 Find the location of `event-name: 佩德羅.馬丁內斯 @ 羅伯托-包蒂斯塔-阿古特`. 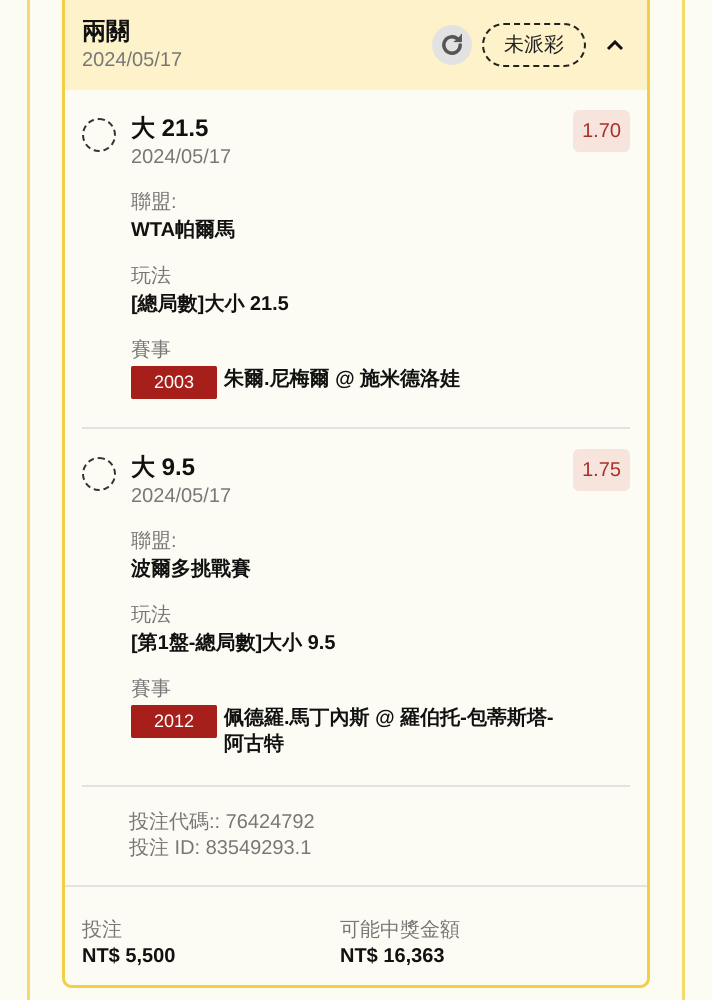

event-name: 佩德羅.馬丁內斯 @ 羅伯托-包蒂斯塔-阿古特 is located at coordinates (389, 731).